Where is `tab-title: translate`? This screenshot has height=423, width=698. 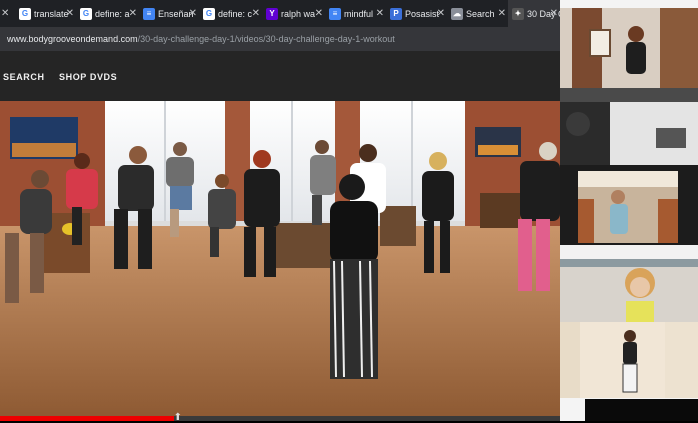
tab-title: translate is located at coordinates (51, 13).